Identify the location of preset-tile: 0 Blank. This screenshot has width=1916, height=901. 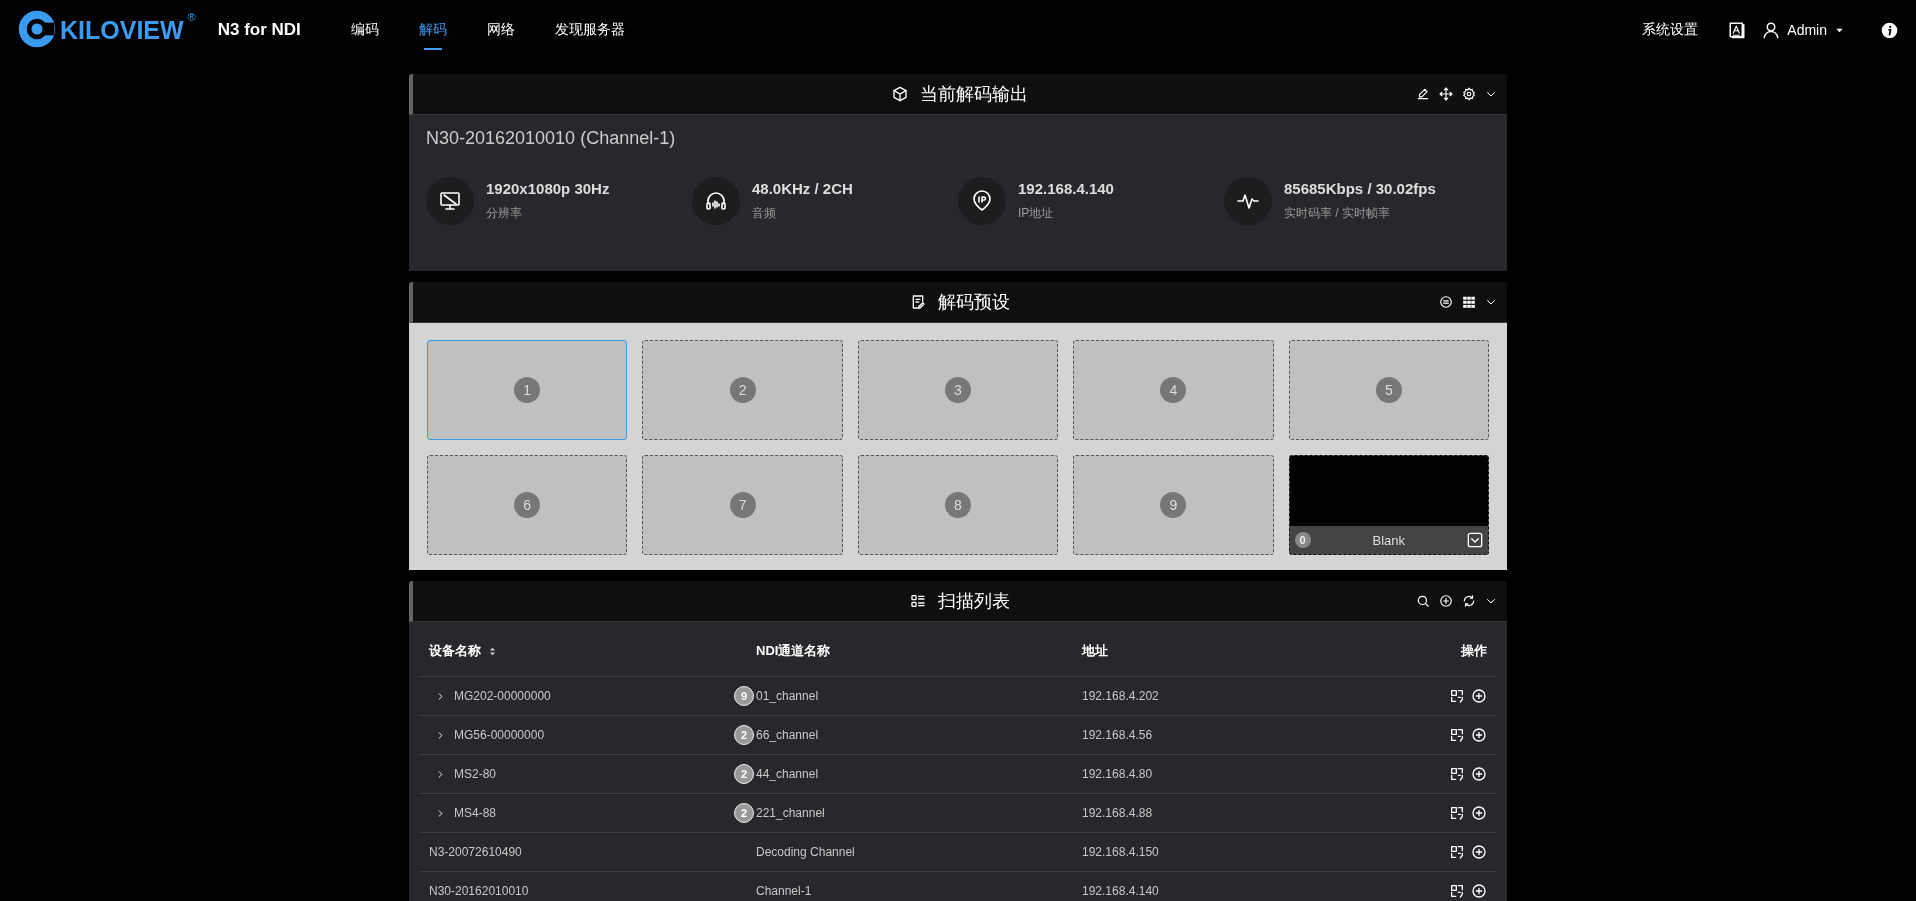
(1388, 505).